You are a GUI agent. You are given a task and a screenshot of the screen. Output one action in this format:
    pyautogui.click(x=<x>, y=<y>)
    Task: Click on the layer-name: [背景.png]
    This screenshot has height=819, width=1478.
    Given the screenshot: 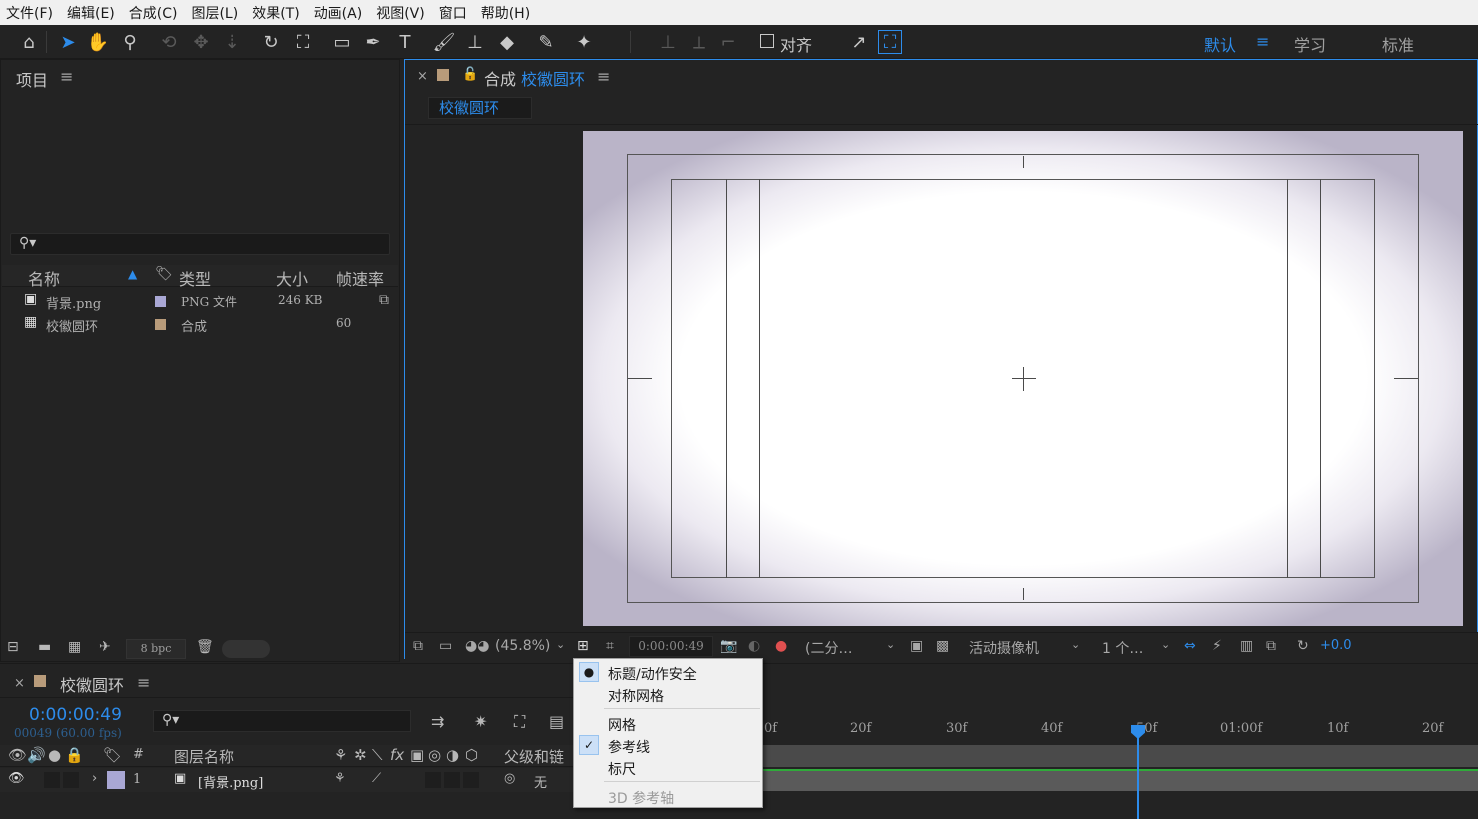 What is the action you would take?
    pyautogui.click(x=230, y=781)
    